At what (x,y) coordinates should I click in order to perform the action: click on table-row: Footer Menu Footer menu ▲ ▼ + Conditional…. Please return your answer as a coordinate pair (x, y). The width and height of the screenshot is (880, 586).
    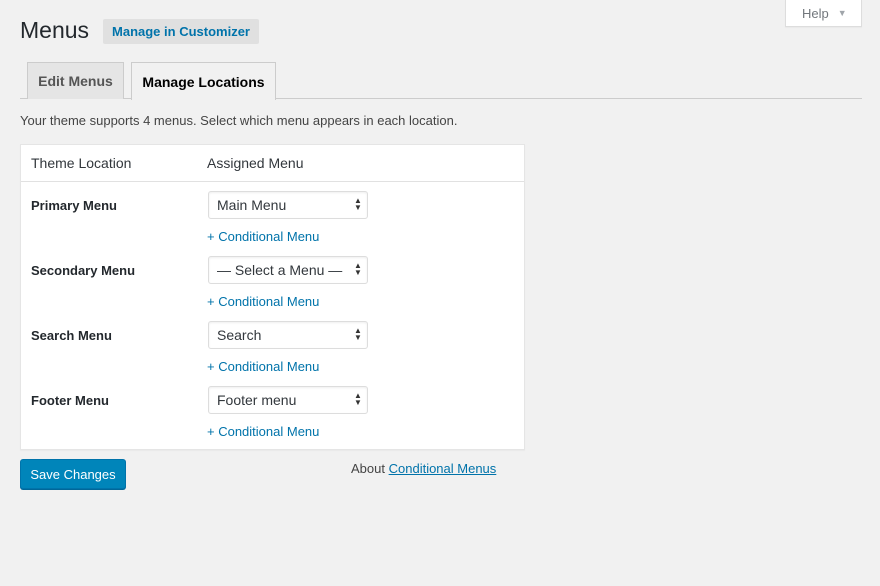
    Looking at the image, I should click on (272, 409).